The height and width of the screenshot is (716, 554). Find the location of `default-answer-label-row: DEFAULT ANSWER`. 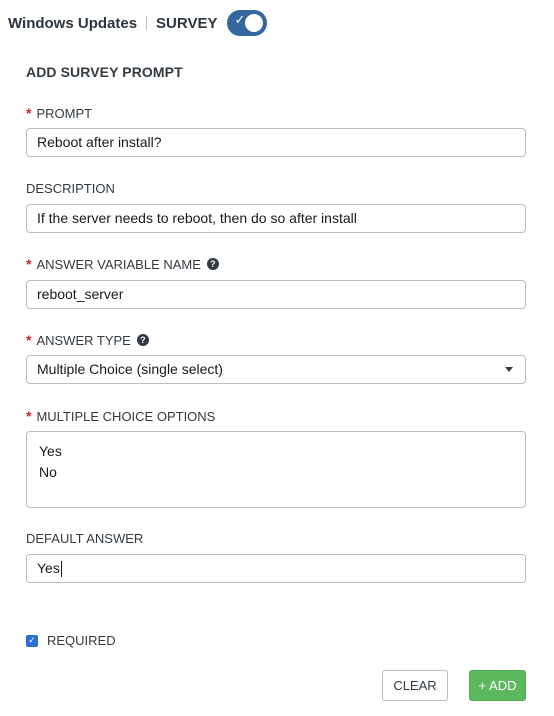

default-answer-label-row: DEFAULT ANSWER is located at coordinates (84, 538).